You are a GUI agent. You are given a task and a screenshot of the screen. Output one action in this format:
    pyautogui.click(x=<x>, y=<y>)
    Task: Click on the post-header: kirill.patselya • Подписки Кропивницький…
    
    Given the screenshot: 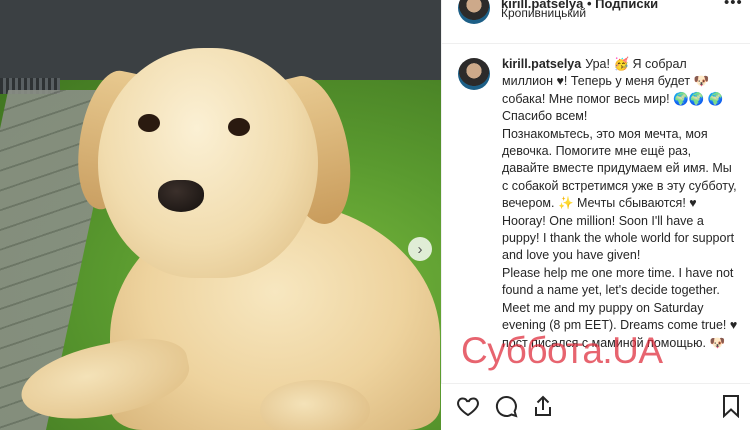 What is the action you would take?
    pyautogui.click(x=596, y=16)
    